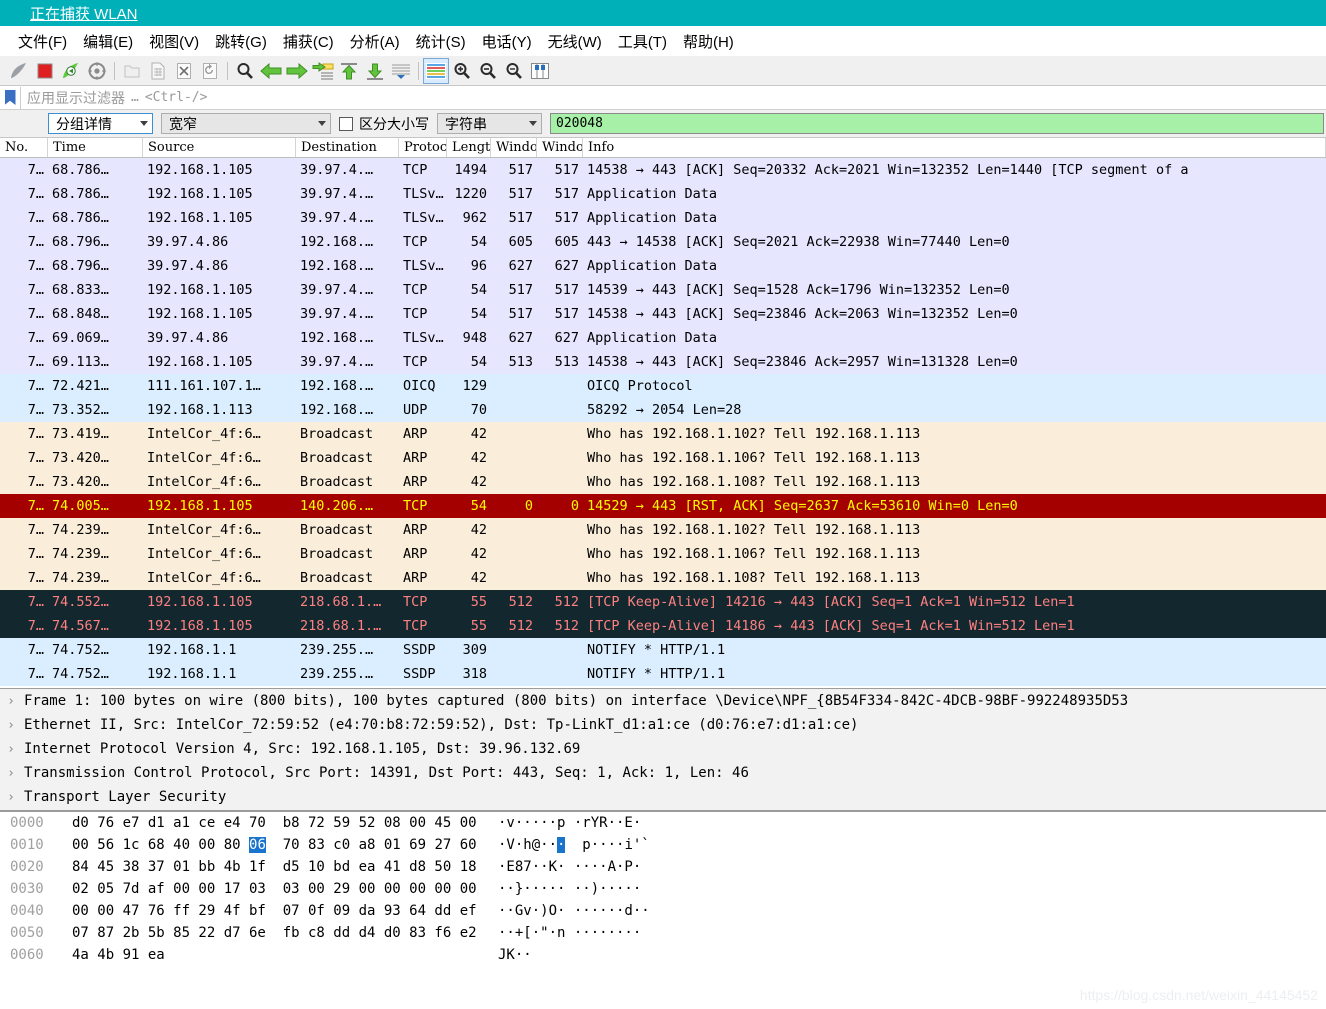 Image resolution: width=1326 pixels, height=1009 pixels. Describe the element at coordinates (308, 41) in the screenshot. I see `menu-capture: 捕获(C)` at that location.